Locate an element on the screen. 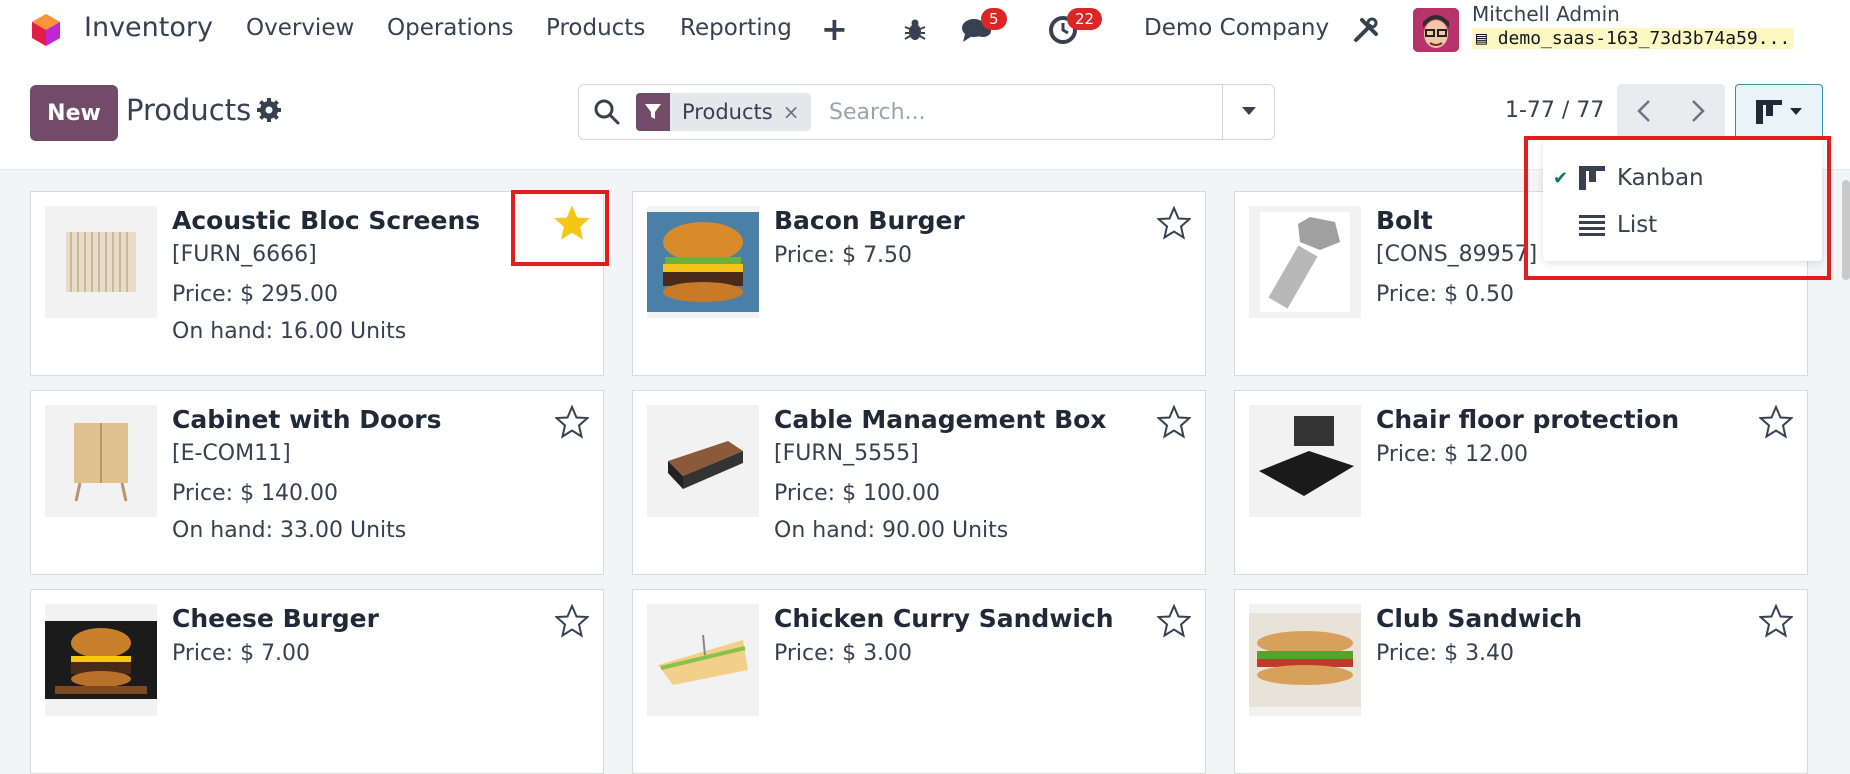  acoustic-screen-image is located at coordinates (101, 262).